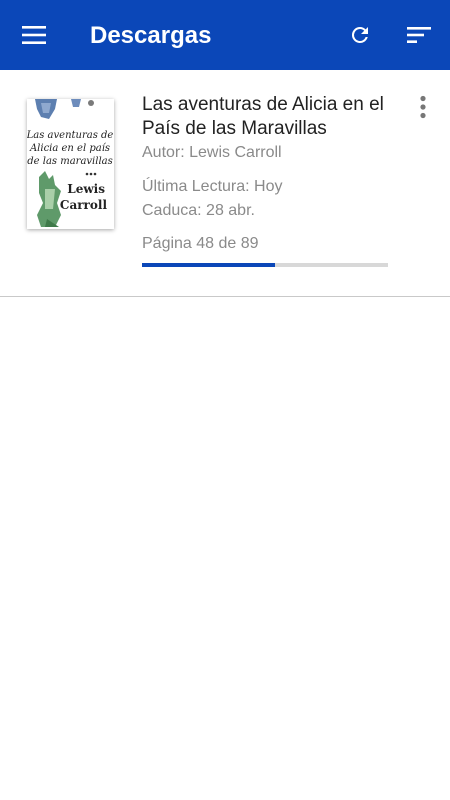 This screenshot has width=450, height=800. I want to click on cover-title-line-3: de las maravillas, so click(70, 161).